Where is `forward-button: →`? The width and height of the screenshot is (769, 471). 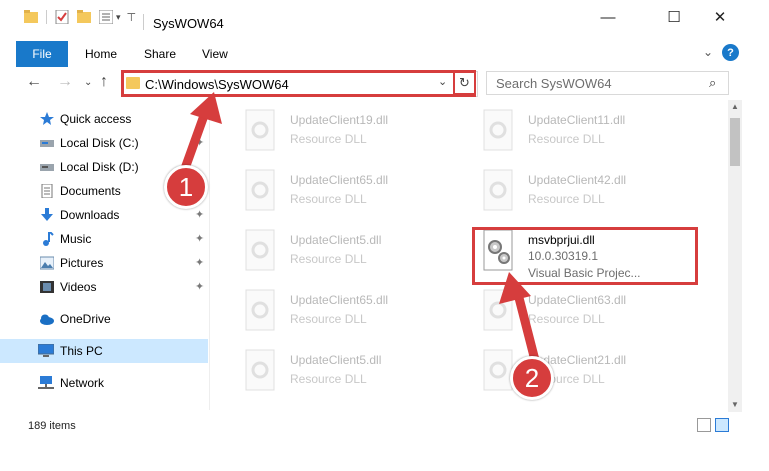
forward-button: → is located at coordinates (65, 82).